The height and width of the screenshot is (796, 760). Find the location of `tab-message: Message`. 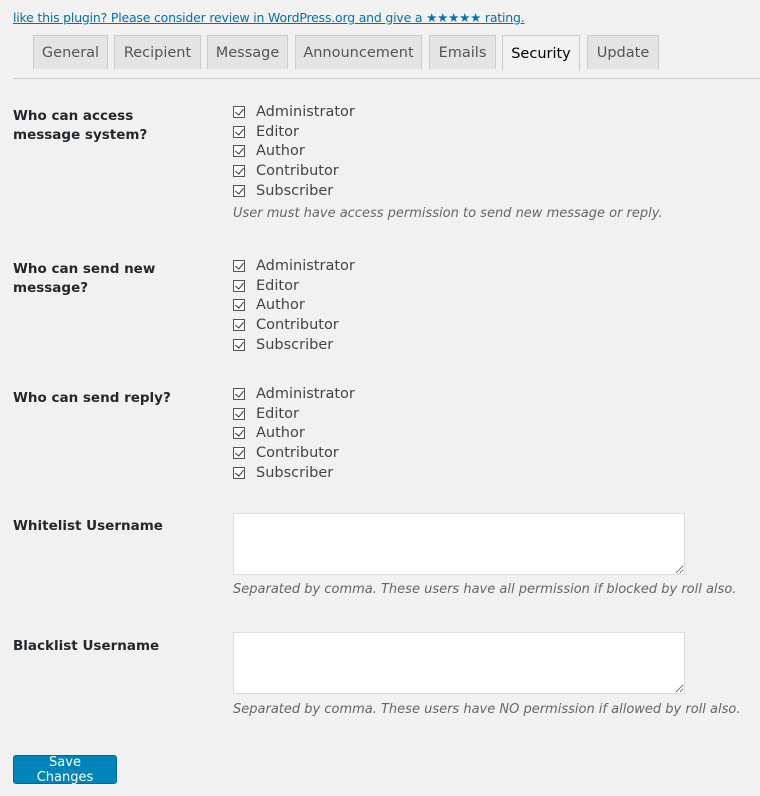

tab-message: Message is located at coordinates (247, 52).